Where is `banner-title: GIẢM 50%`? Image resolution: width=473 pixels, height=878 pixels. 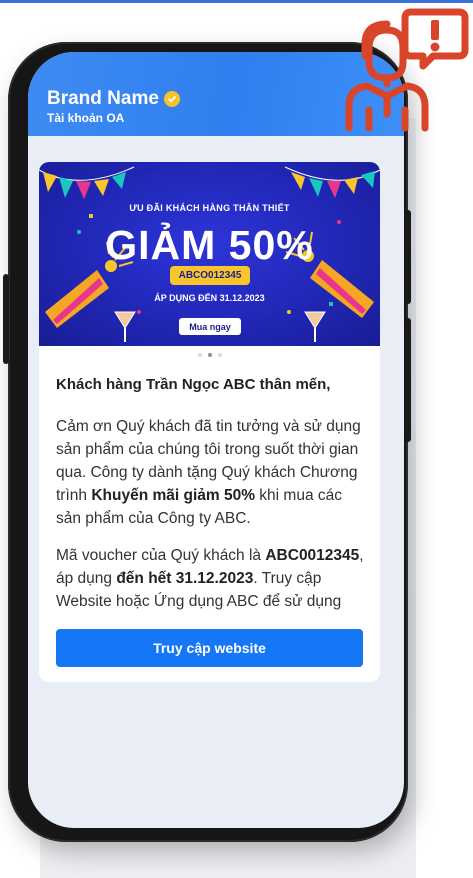
banner-title: GIẢM 50% is located at coordinates (209, 245).